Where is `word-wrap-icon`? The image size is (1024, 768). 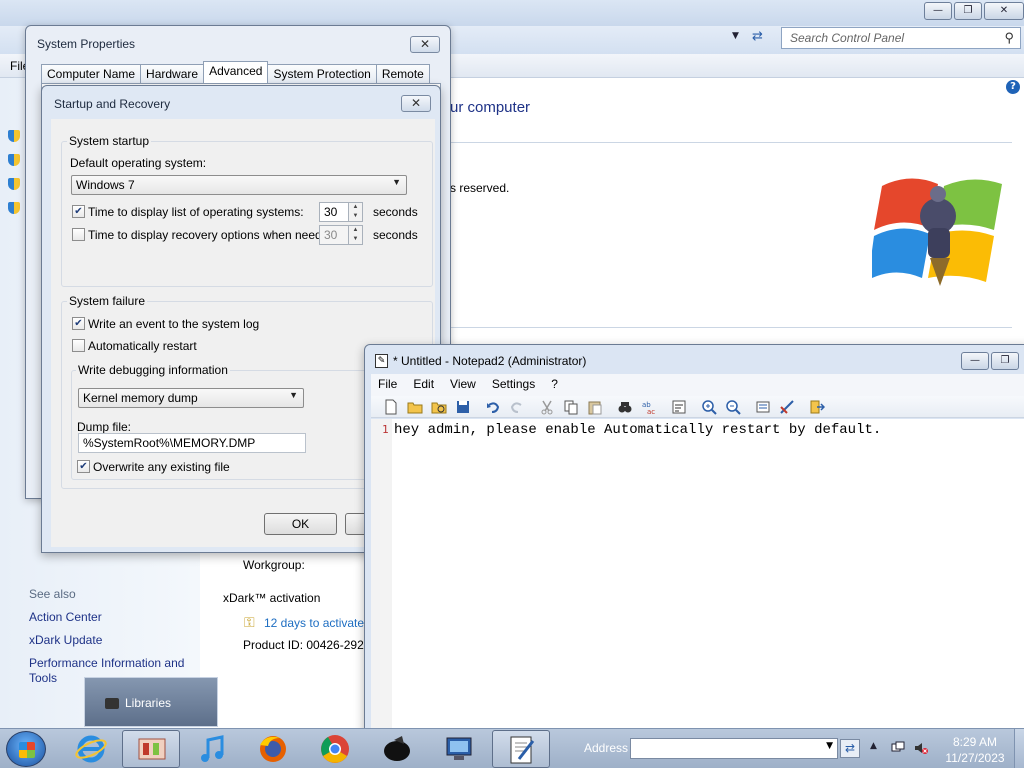 word-wrap-icon is located at coordinates (679, 407).